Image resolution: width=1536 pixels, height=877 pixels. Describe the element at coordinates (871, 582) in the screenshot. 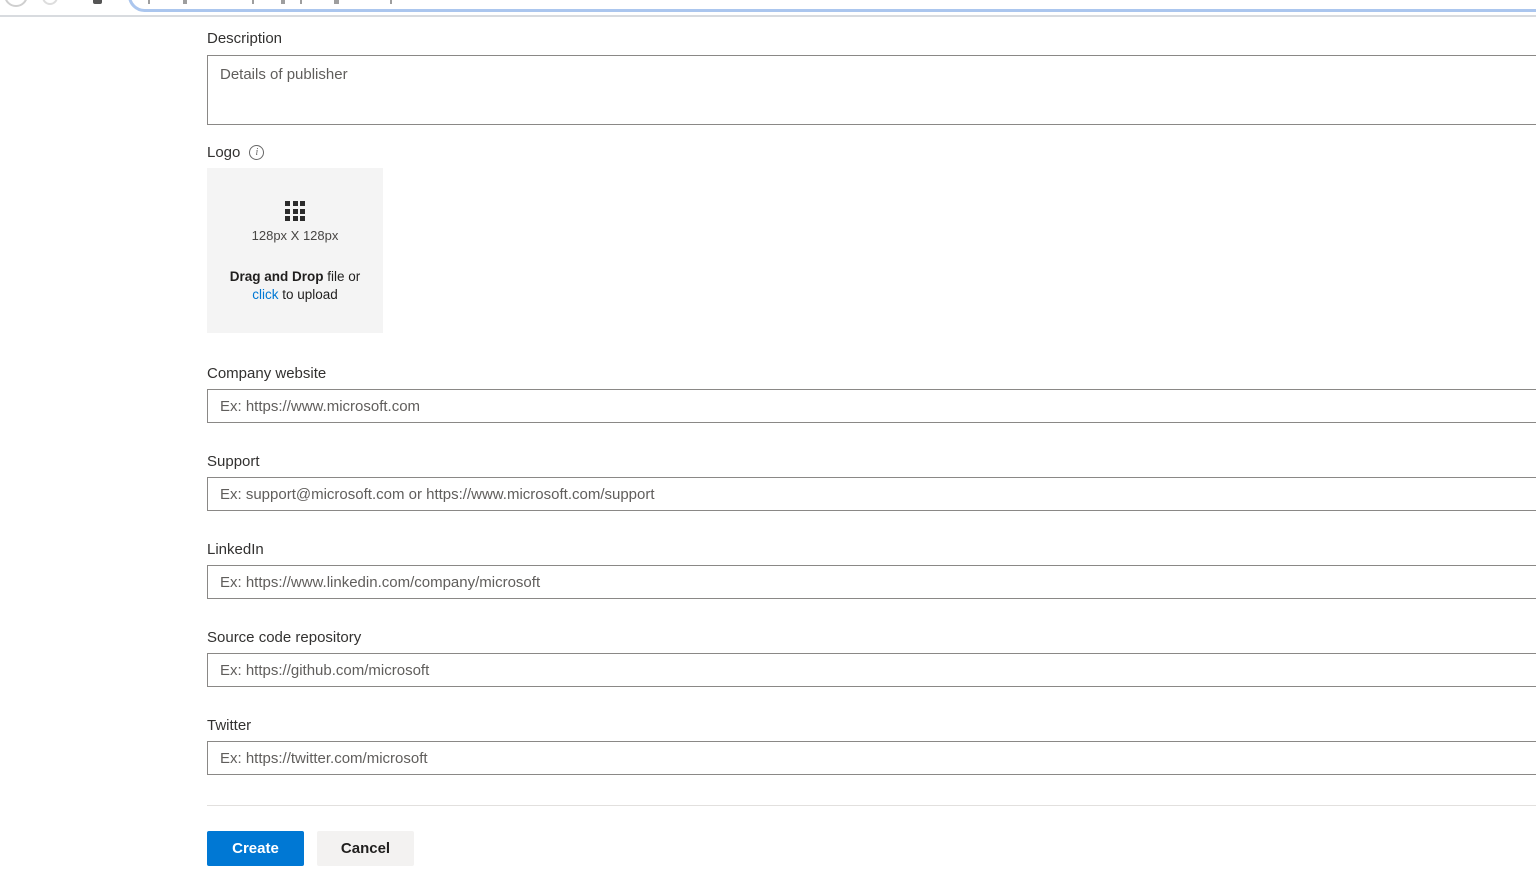

I see `linkedin-input` at that location.